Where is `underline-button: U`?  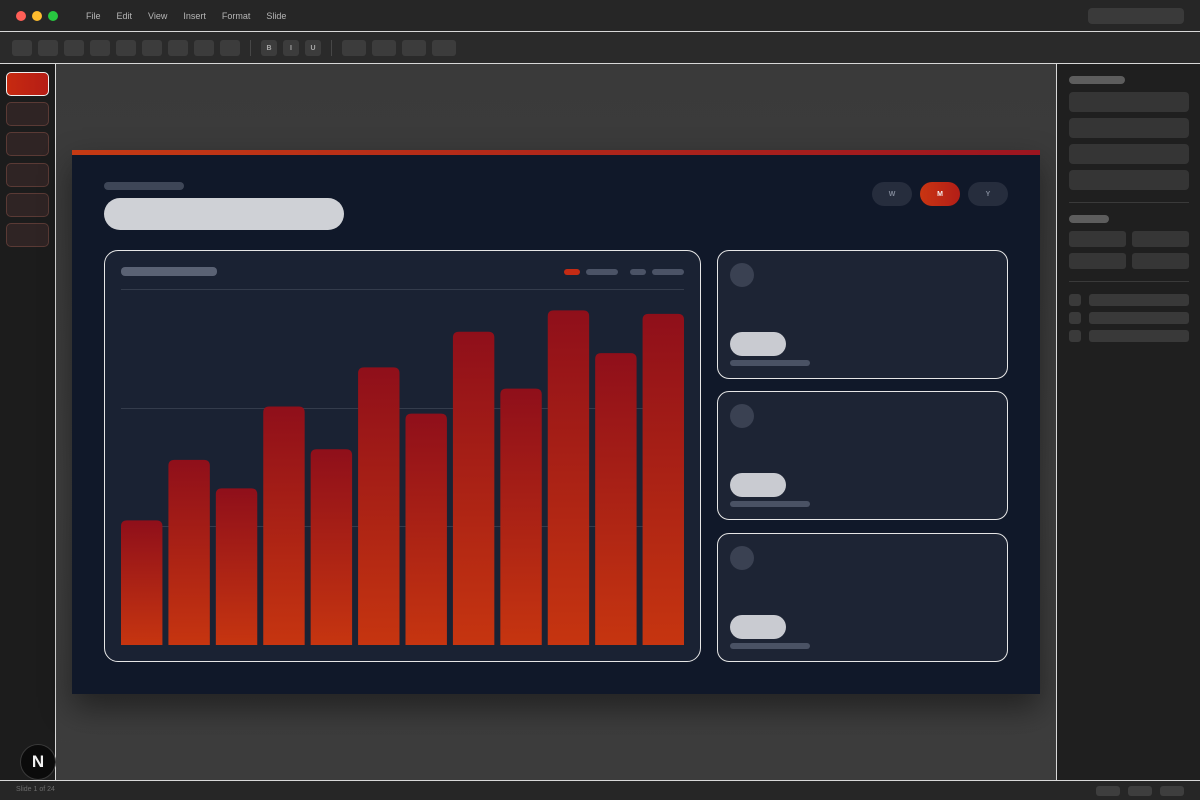 underline-button: U is located at coordinates (313, 48).